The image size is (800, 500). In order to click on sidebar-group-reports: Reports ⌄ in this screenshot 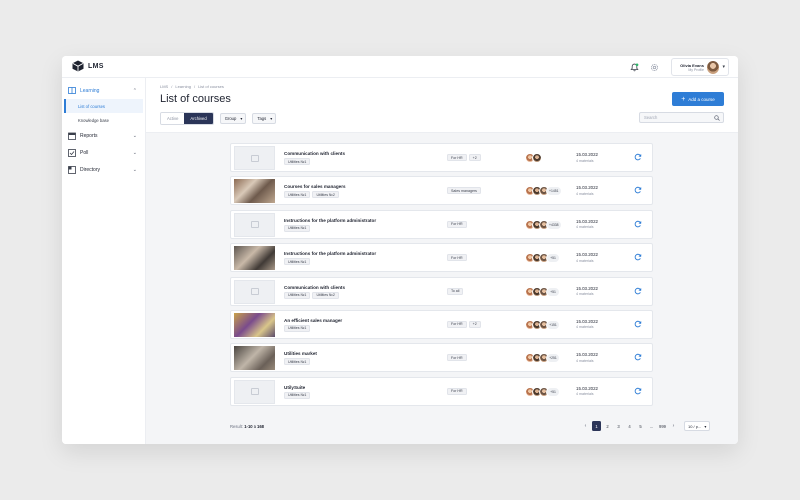, I will do `click(103, 135)`.